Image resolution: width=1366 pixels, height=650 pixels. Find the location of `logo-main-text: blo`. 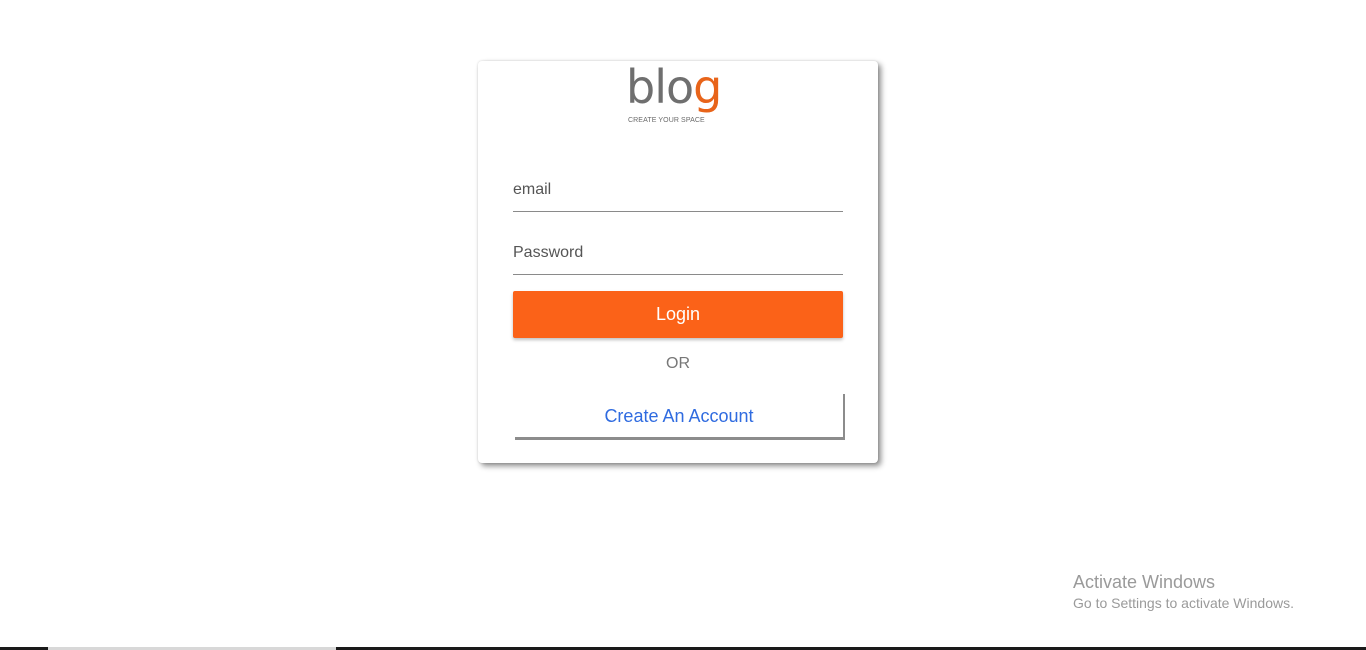

logo-main-text: blo is located at coordinates (660, 87).